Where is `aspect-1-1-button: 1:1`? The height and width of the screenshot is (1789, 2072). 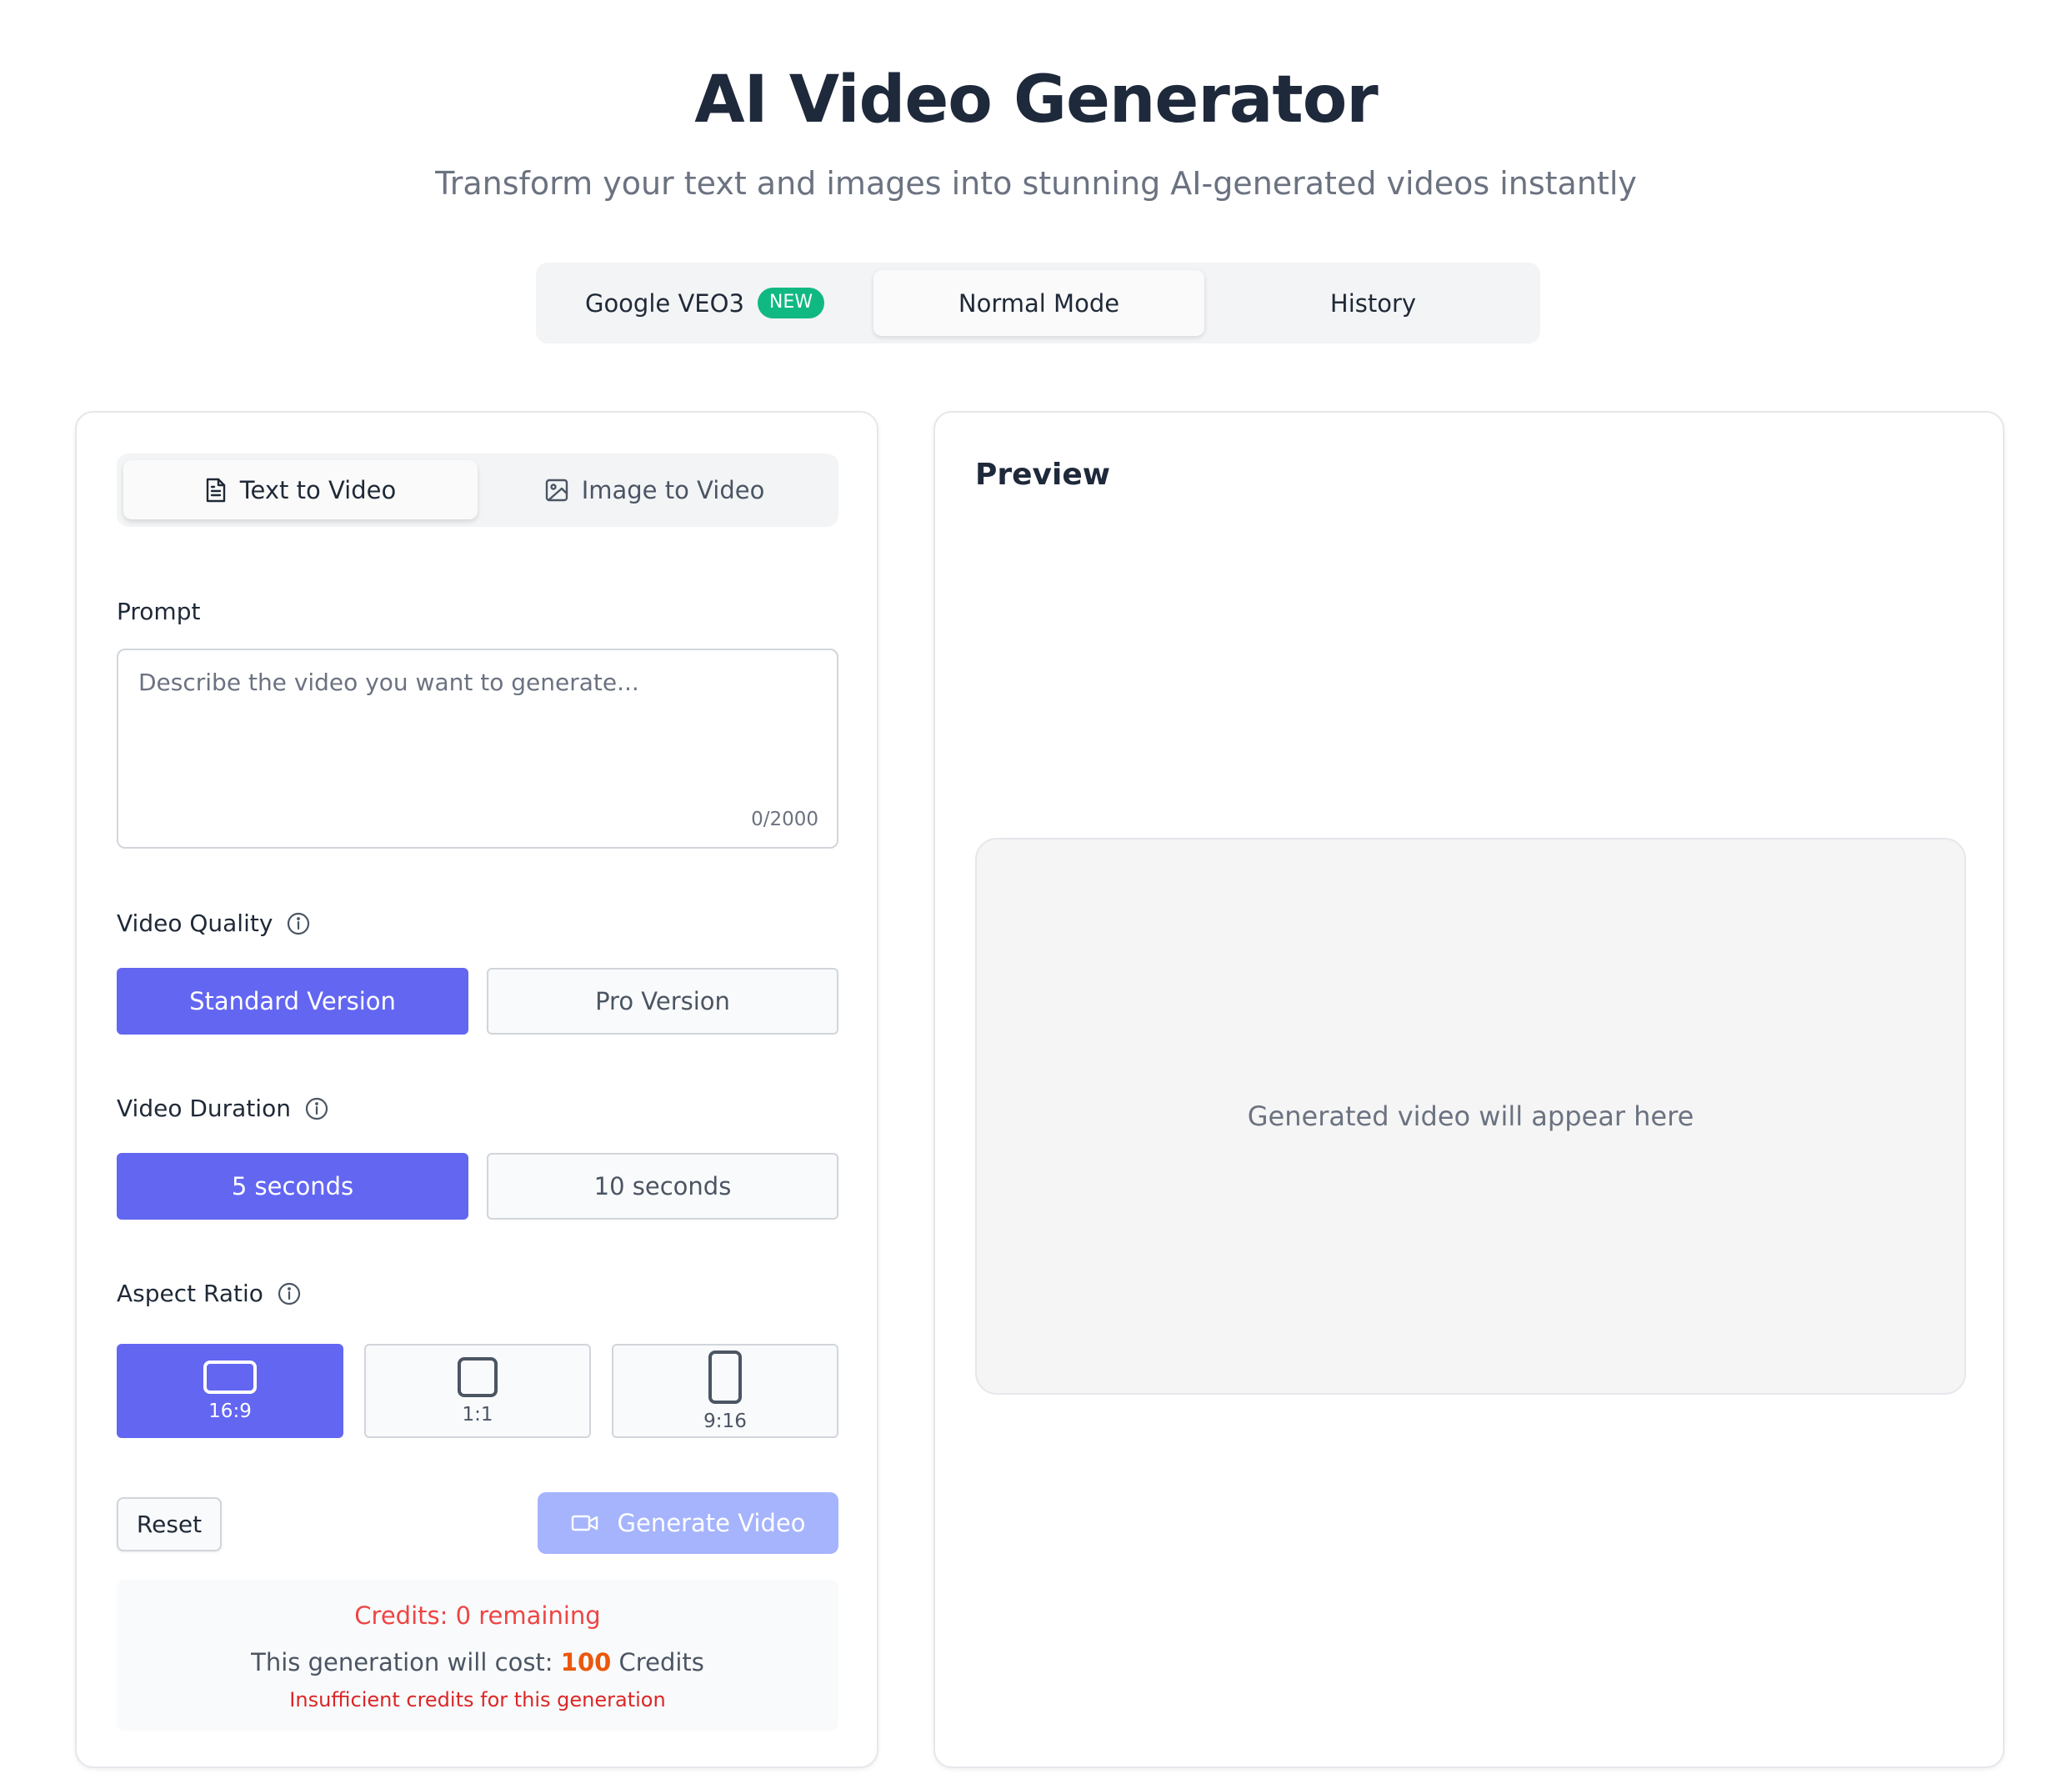 aspect-1-1-button: 1:1 is located at coordinates (478, 1391).